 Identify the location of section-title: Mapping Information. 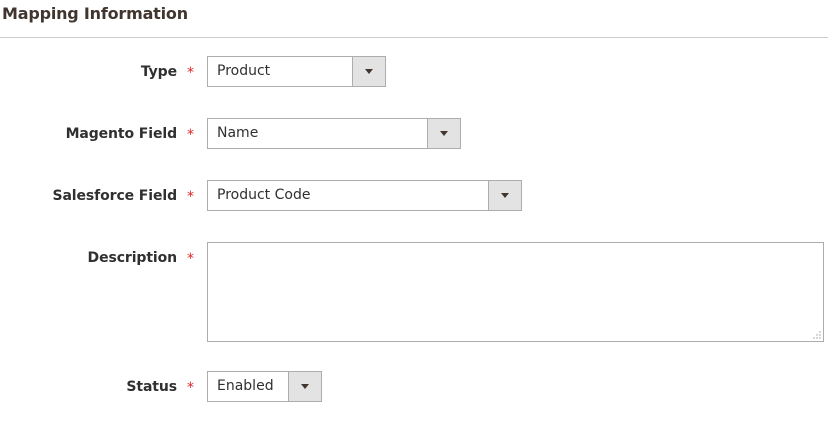
(95, 13).